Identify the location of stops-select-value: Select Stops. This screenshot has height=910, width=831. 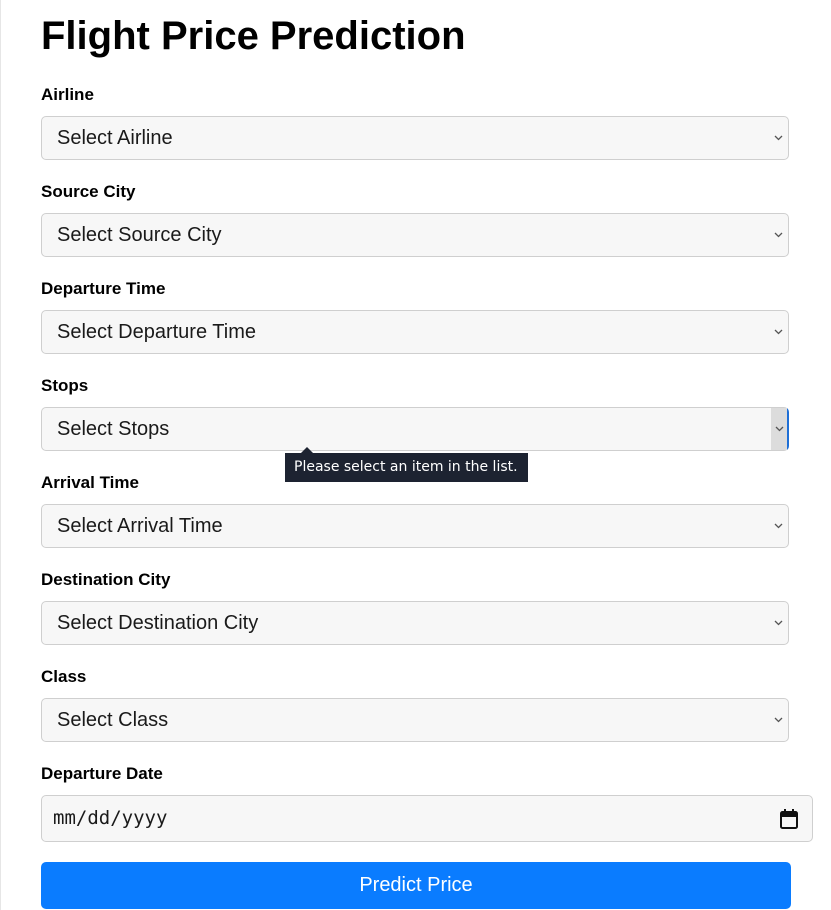
(113, 429).